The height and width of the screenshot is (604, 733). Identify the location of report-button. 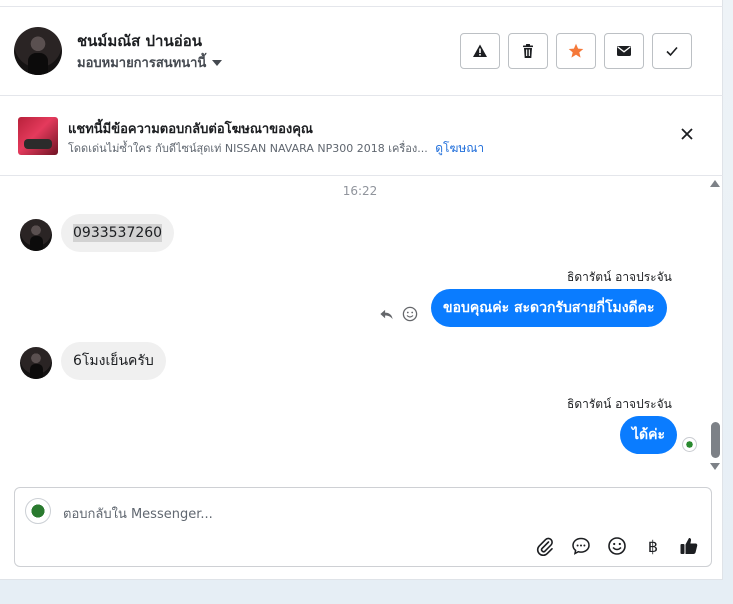
(480, 51).